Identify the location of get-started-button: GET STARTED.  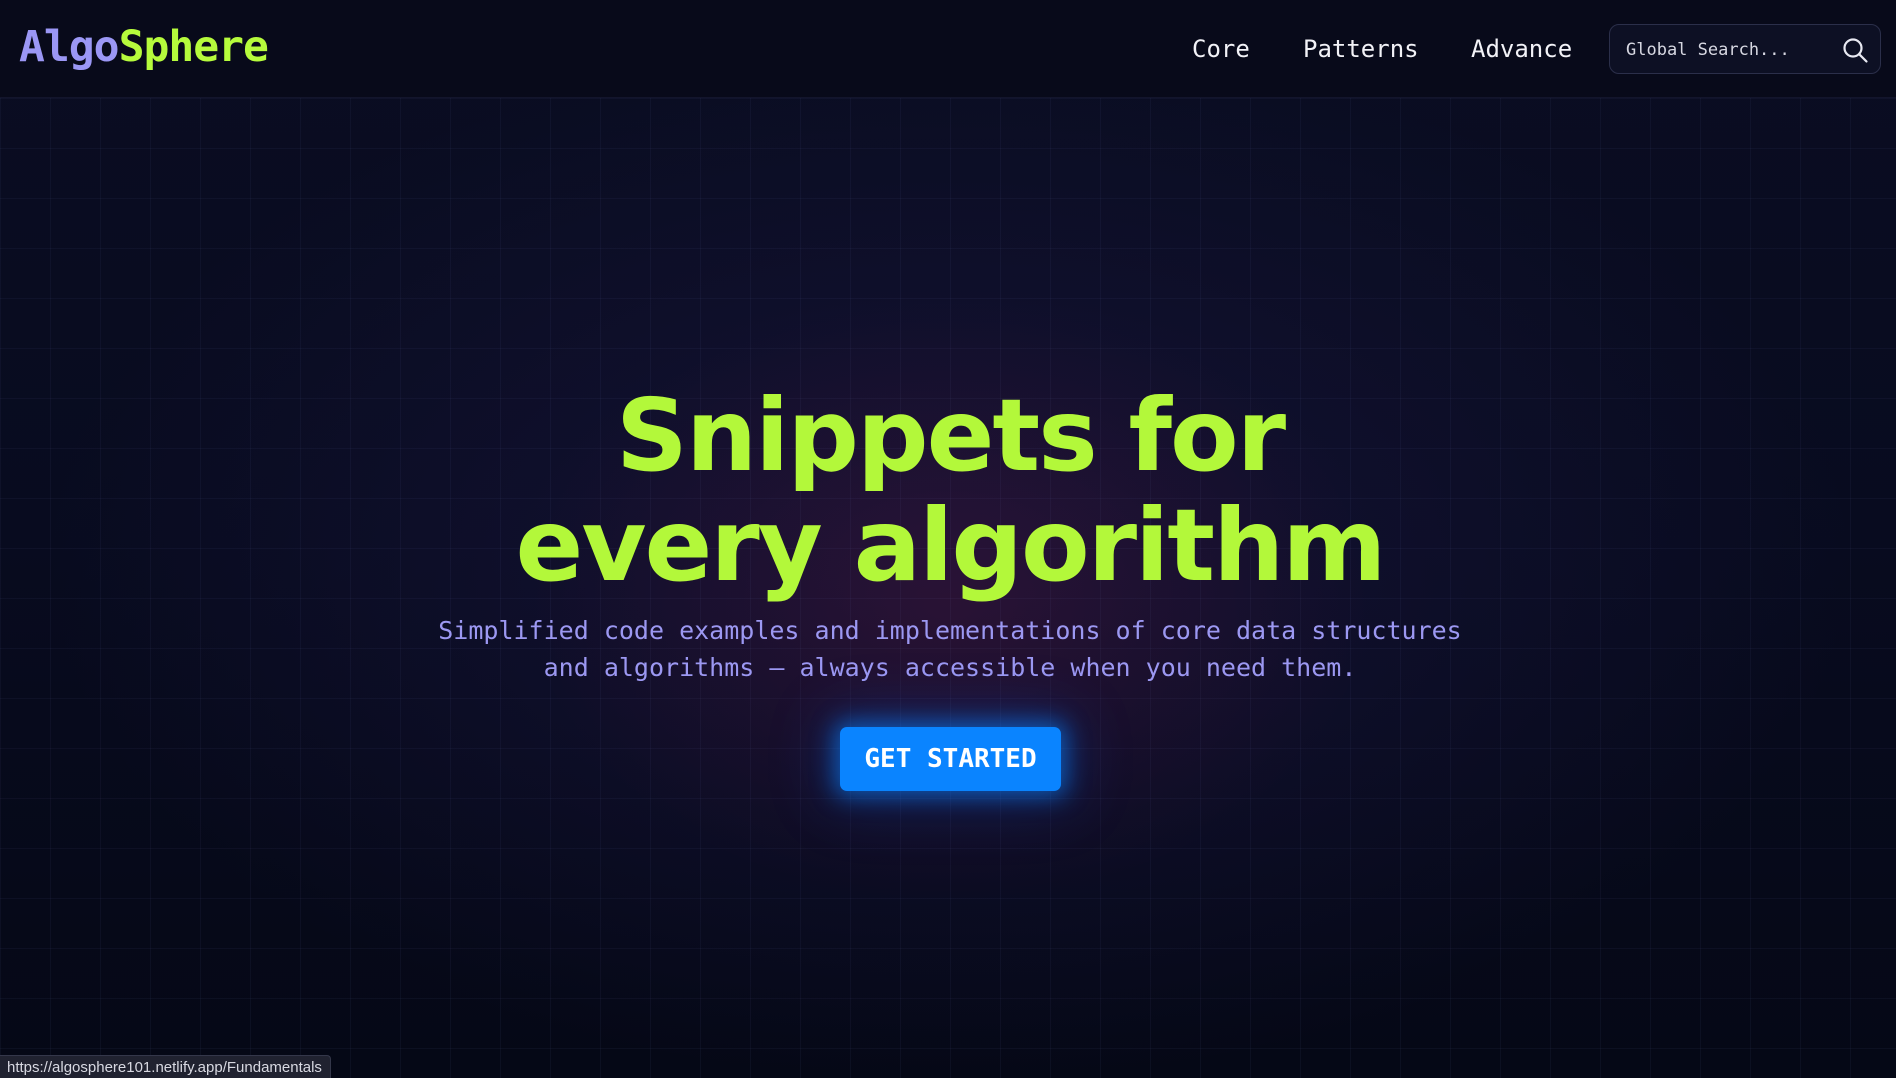
(950, 759).